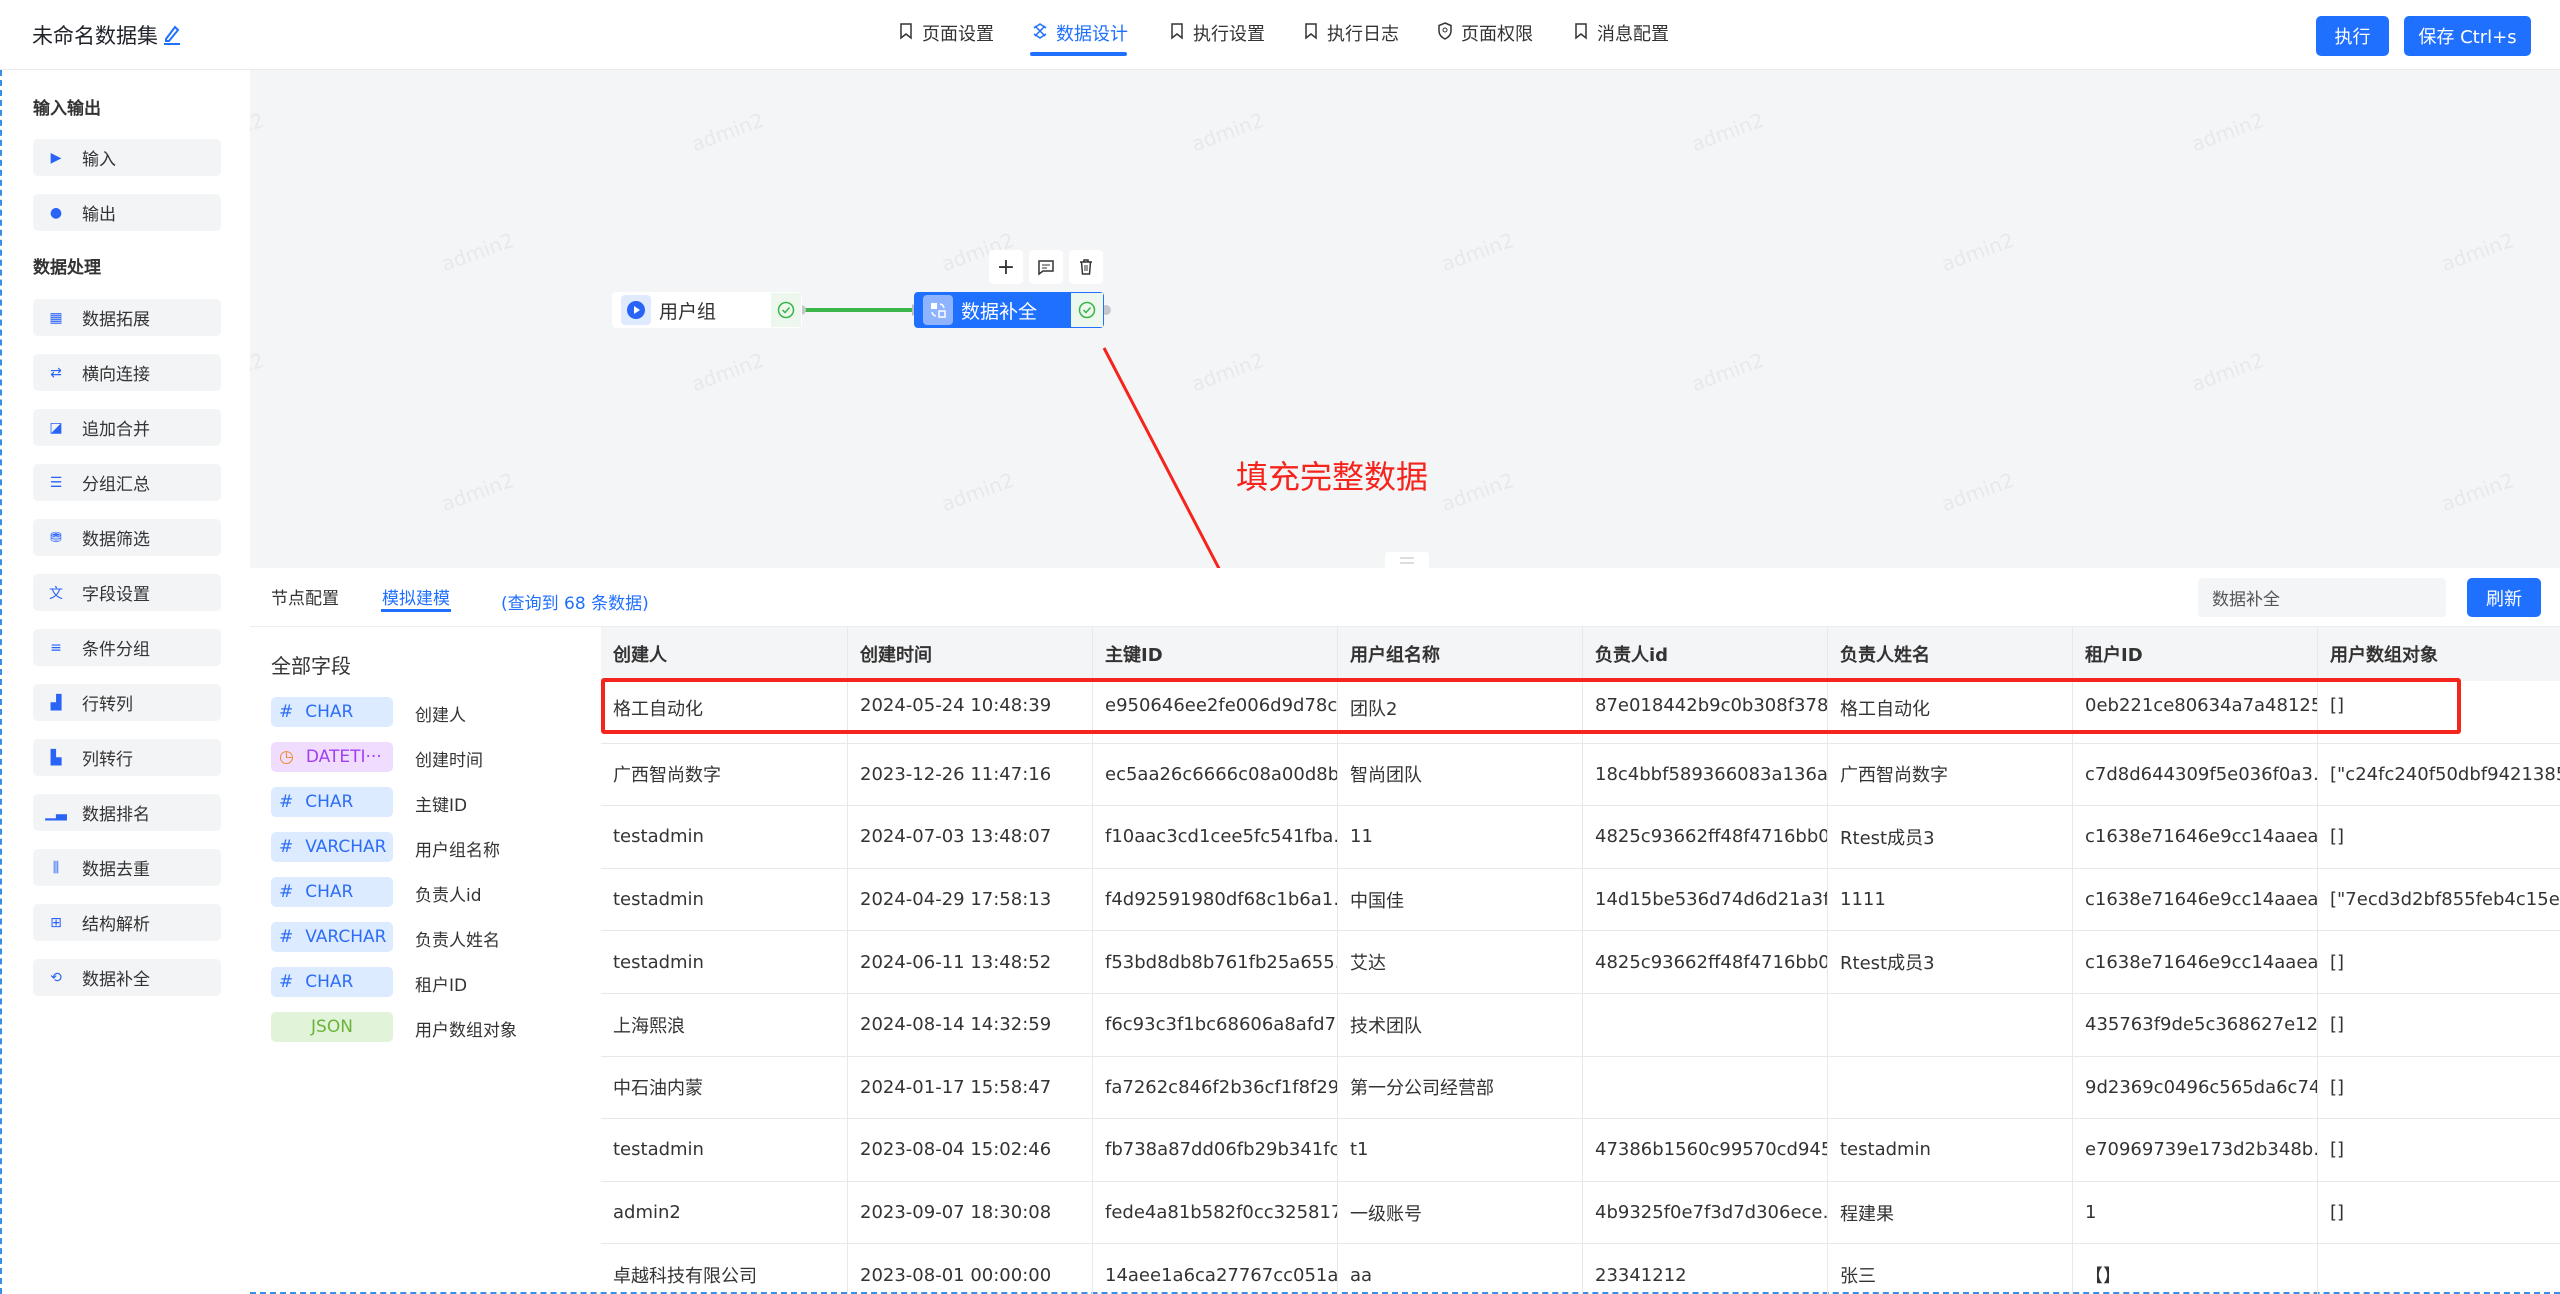 This screenshot has width=2560, height=1294. Describe the element at coordinates (2322, 597) in the screenshot. I see `node-search-input` at that location.